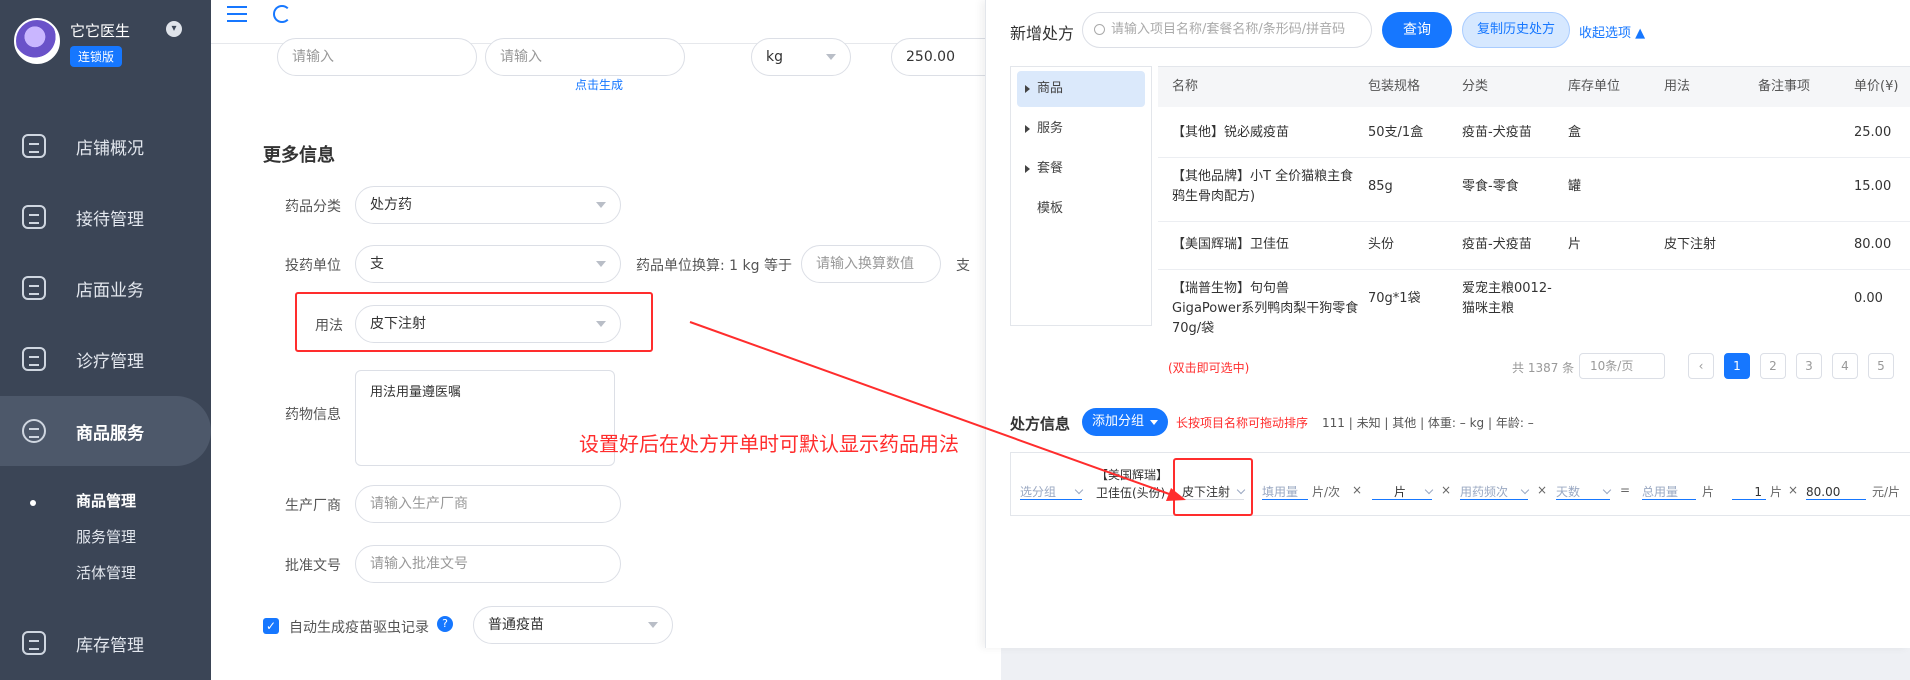  I want to click on help-icon: ?, so click(445, 624).